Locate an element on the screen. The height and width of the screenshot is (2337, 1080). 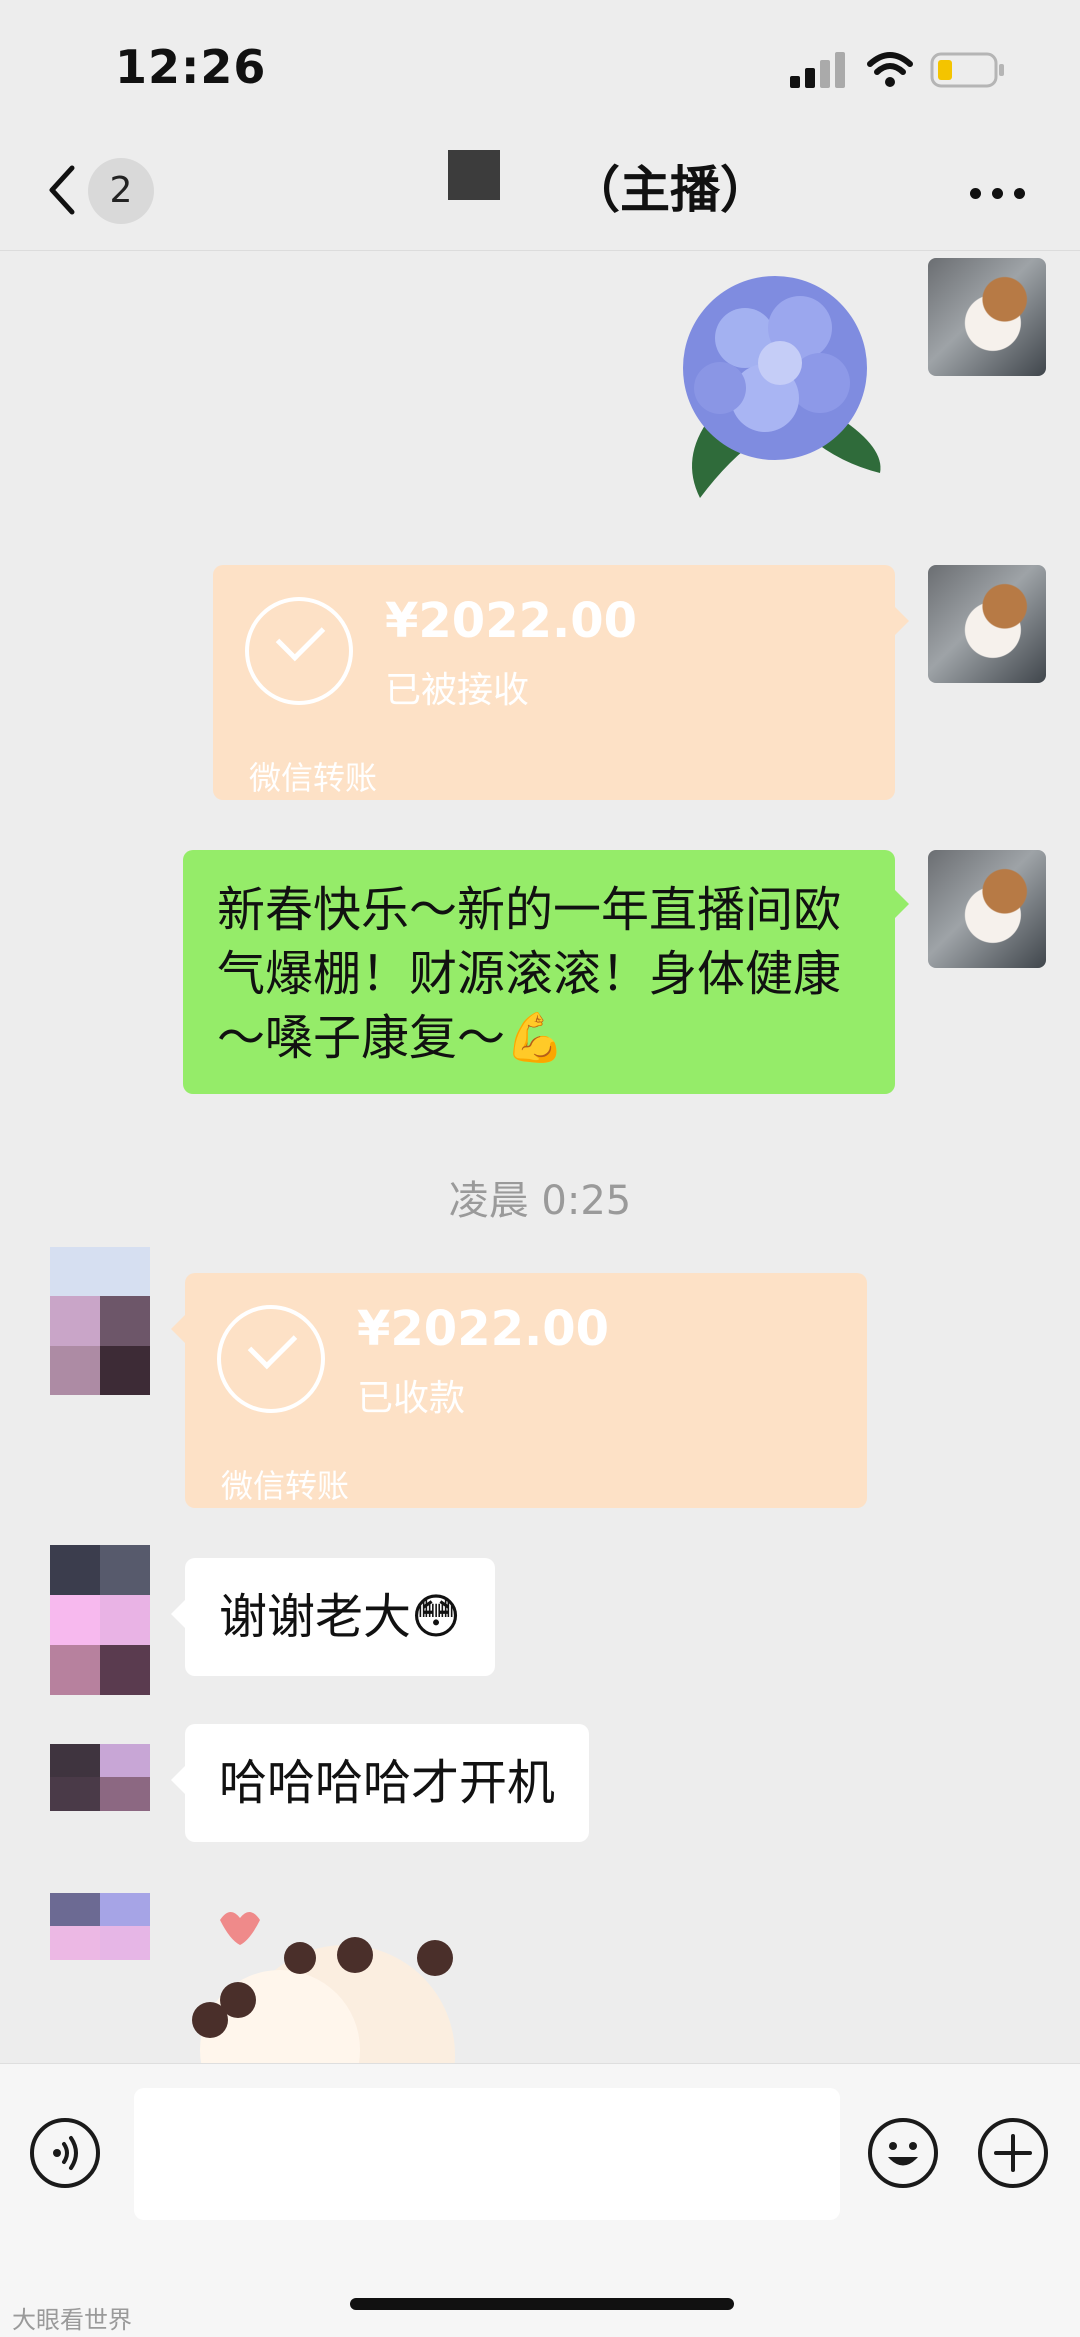
received-message-text: 谢谢老大😳 is located at coordinates (340, 1617).